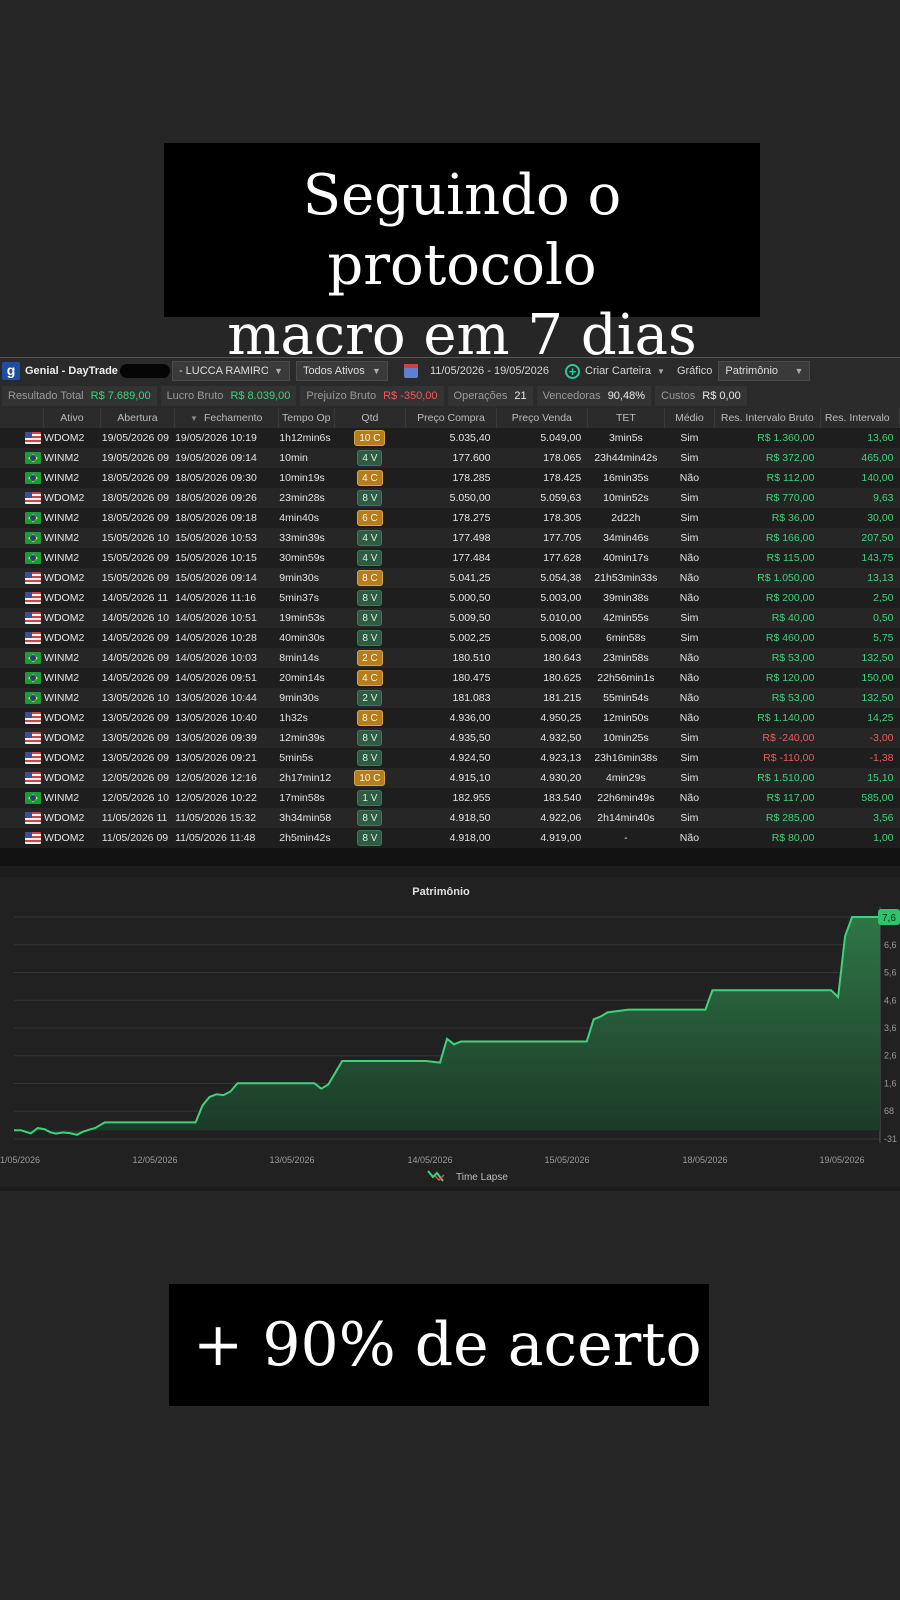 The image size is (900, 1600). What do you see at coordinates (767, 698) in the screenshot?
I see `cell-res-bruto: R$ 53,00` at bounding box center [767, 698].